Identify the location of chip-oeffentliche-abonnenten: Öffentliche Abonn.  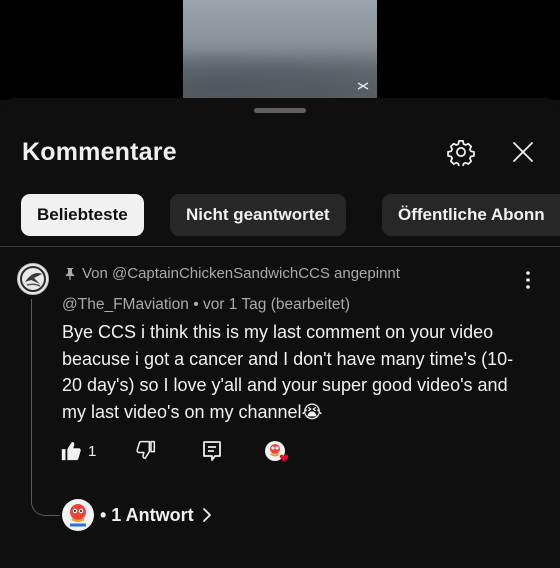
(471, 215).